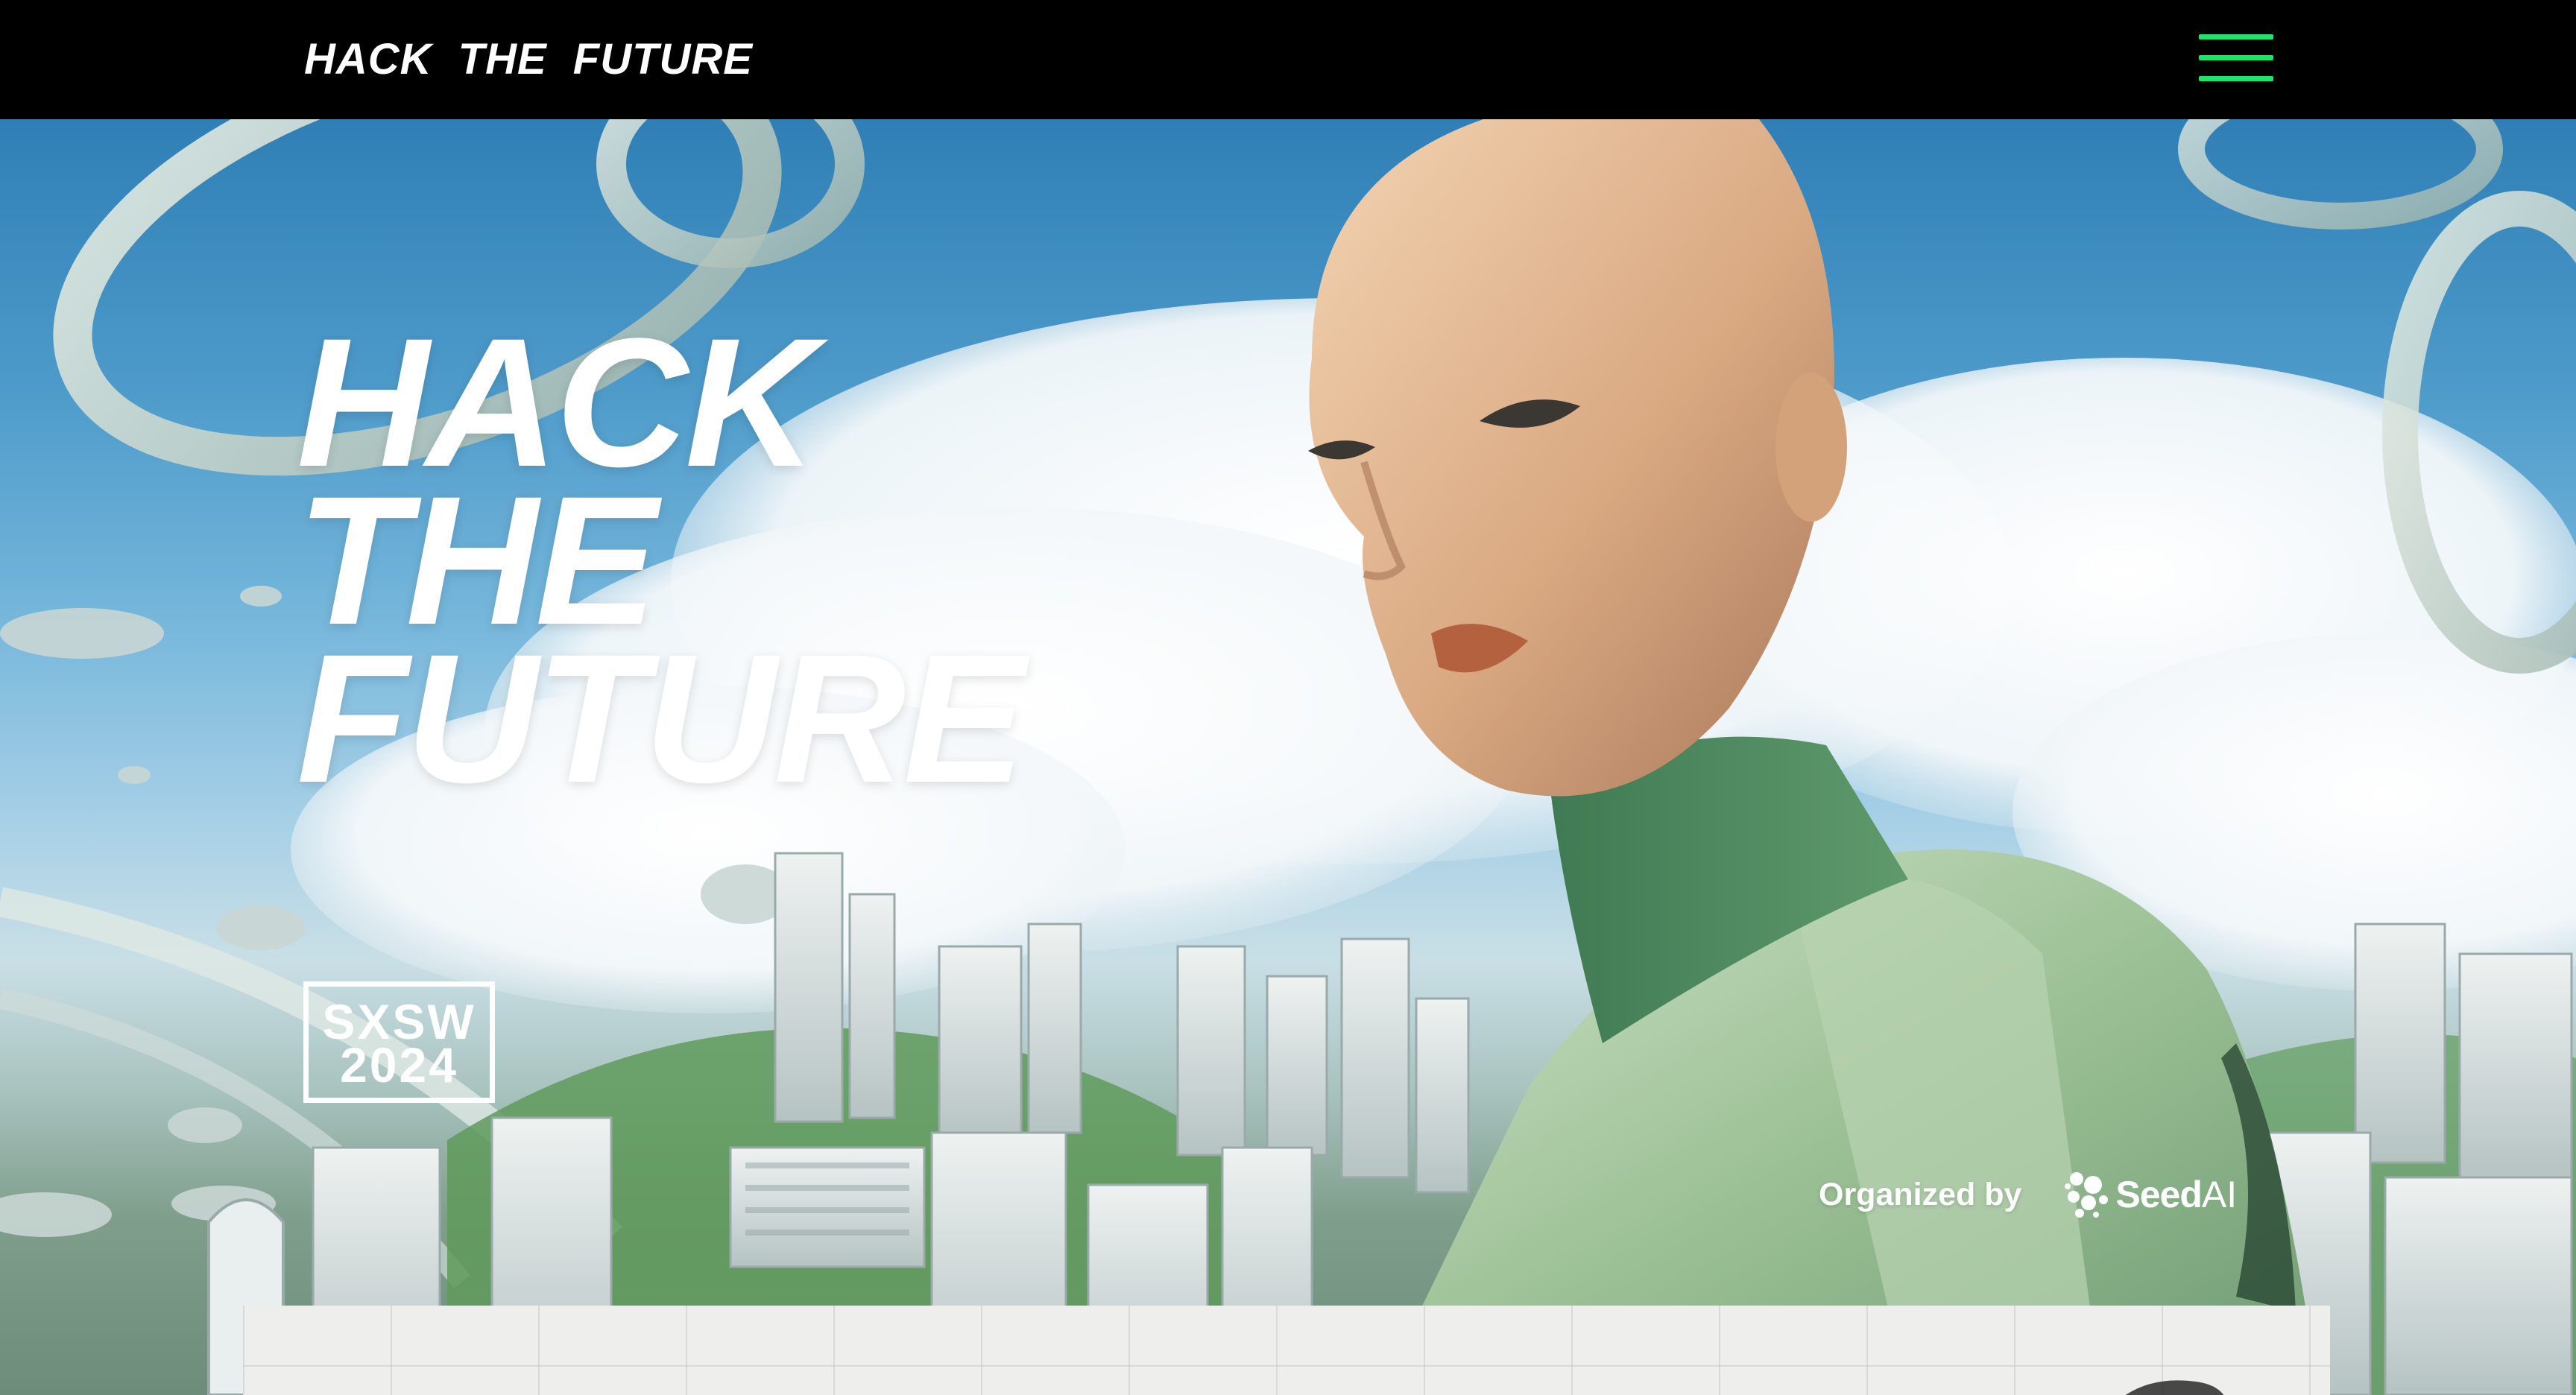 The height and width of the screenshot is (1395, 2576). I want to click on seed-ai-logo-icon, so click(2087, 1195).